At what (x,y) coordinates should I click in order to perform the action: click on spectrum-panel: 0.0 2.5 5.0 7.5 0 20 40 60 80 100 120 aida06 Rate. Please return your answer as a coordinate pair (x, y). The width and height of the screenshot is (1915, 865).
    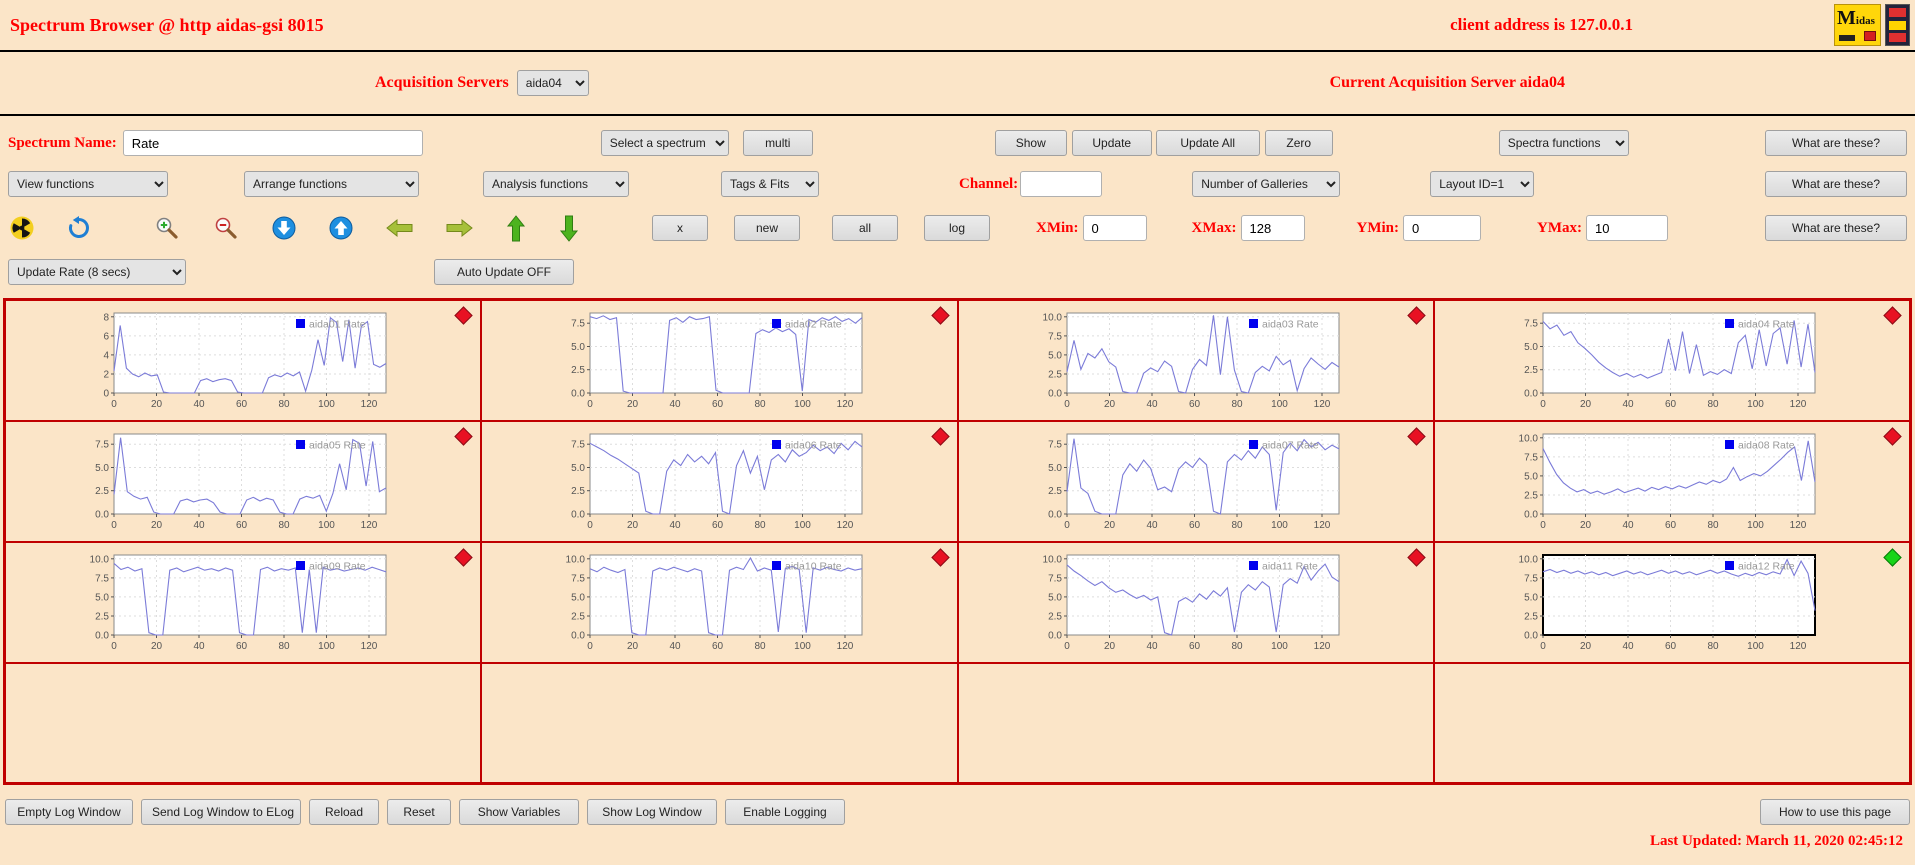
    Looking at the image, I should click on (719, 481).